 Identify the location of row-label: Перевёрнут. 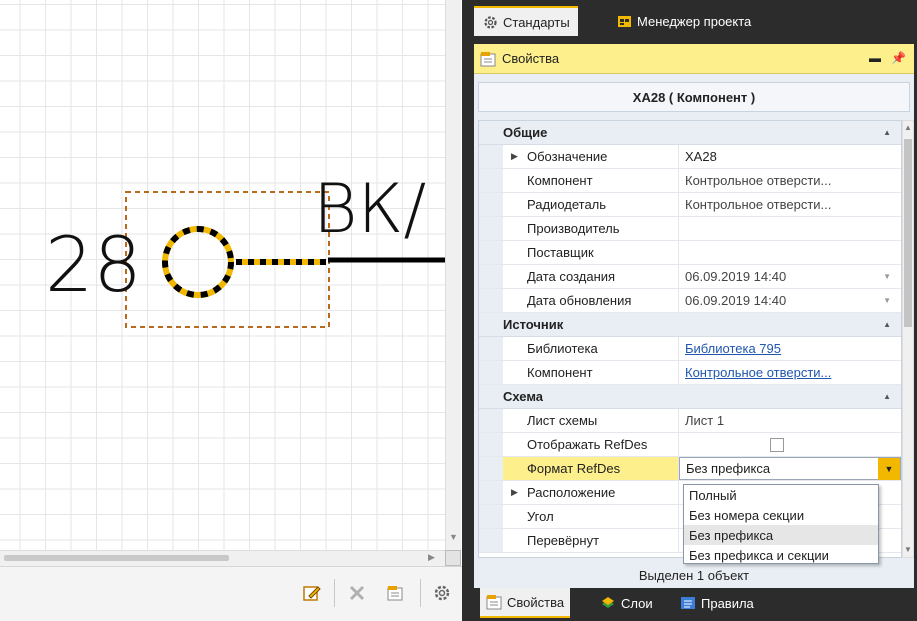
(563, 540).